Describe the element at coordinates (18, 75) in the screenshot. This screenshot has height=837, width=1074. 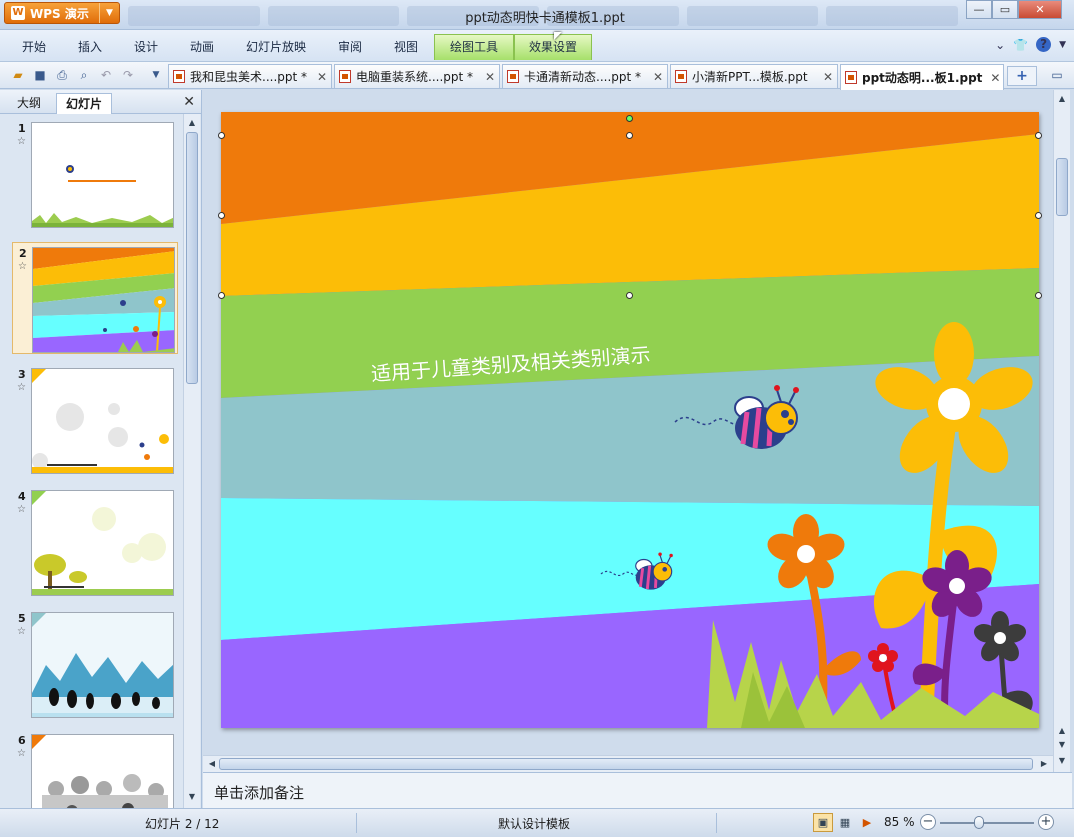
I see `open-folder-icon: ▰` at that location.